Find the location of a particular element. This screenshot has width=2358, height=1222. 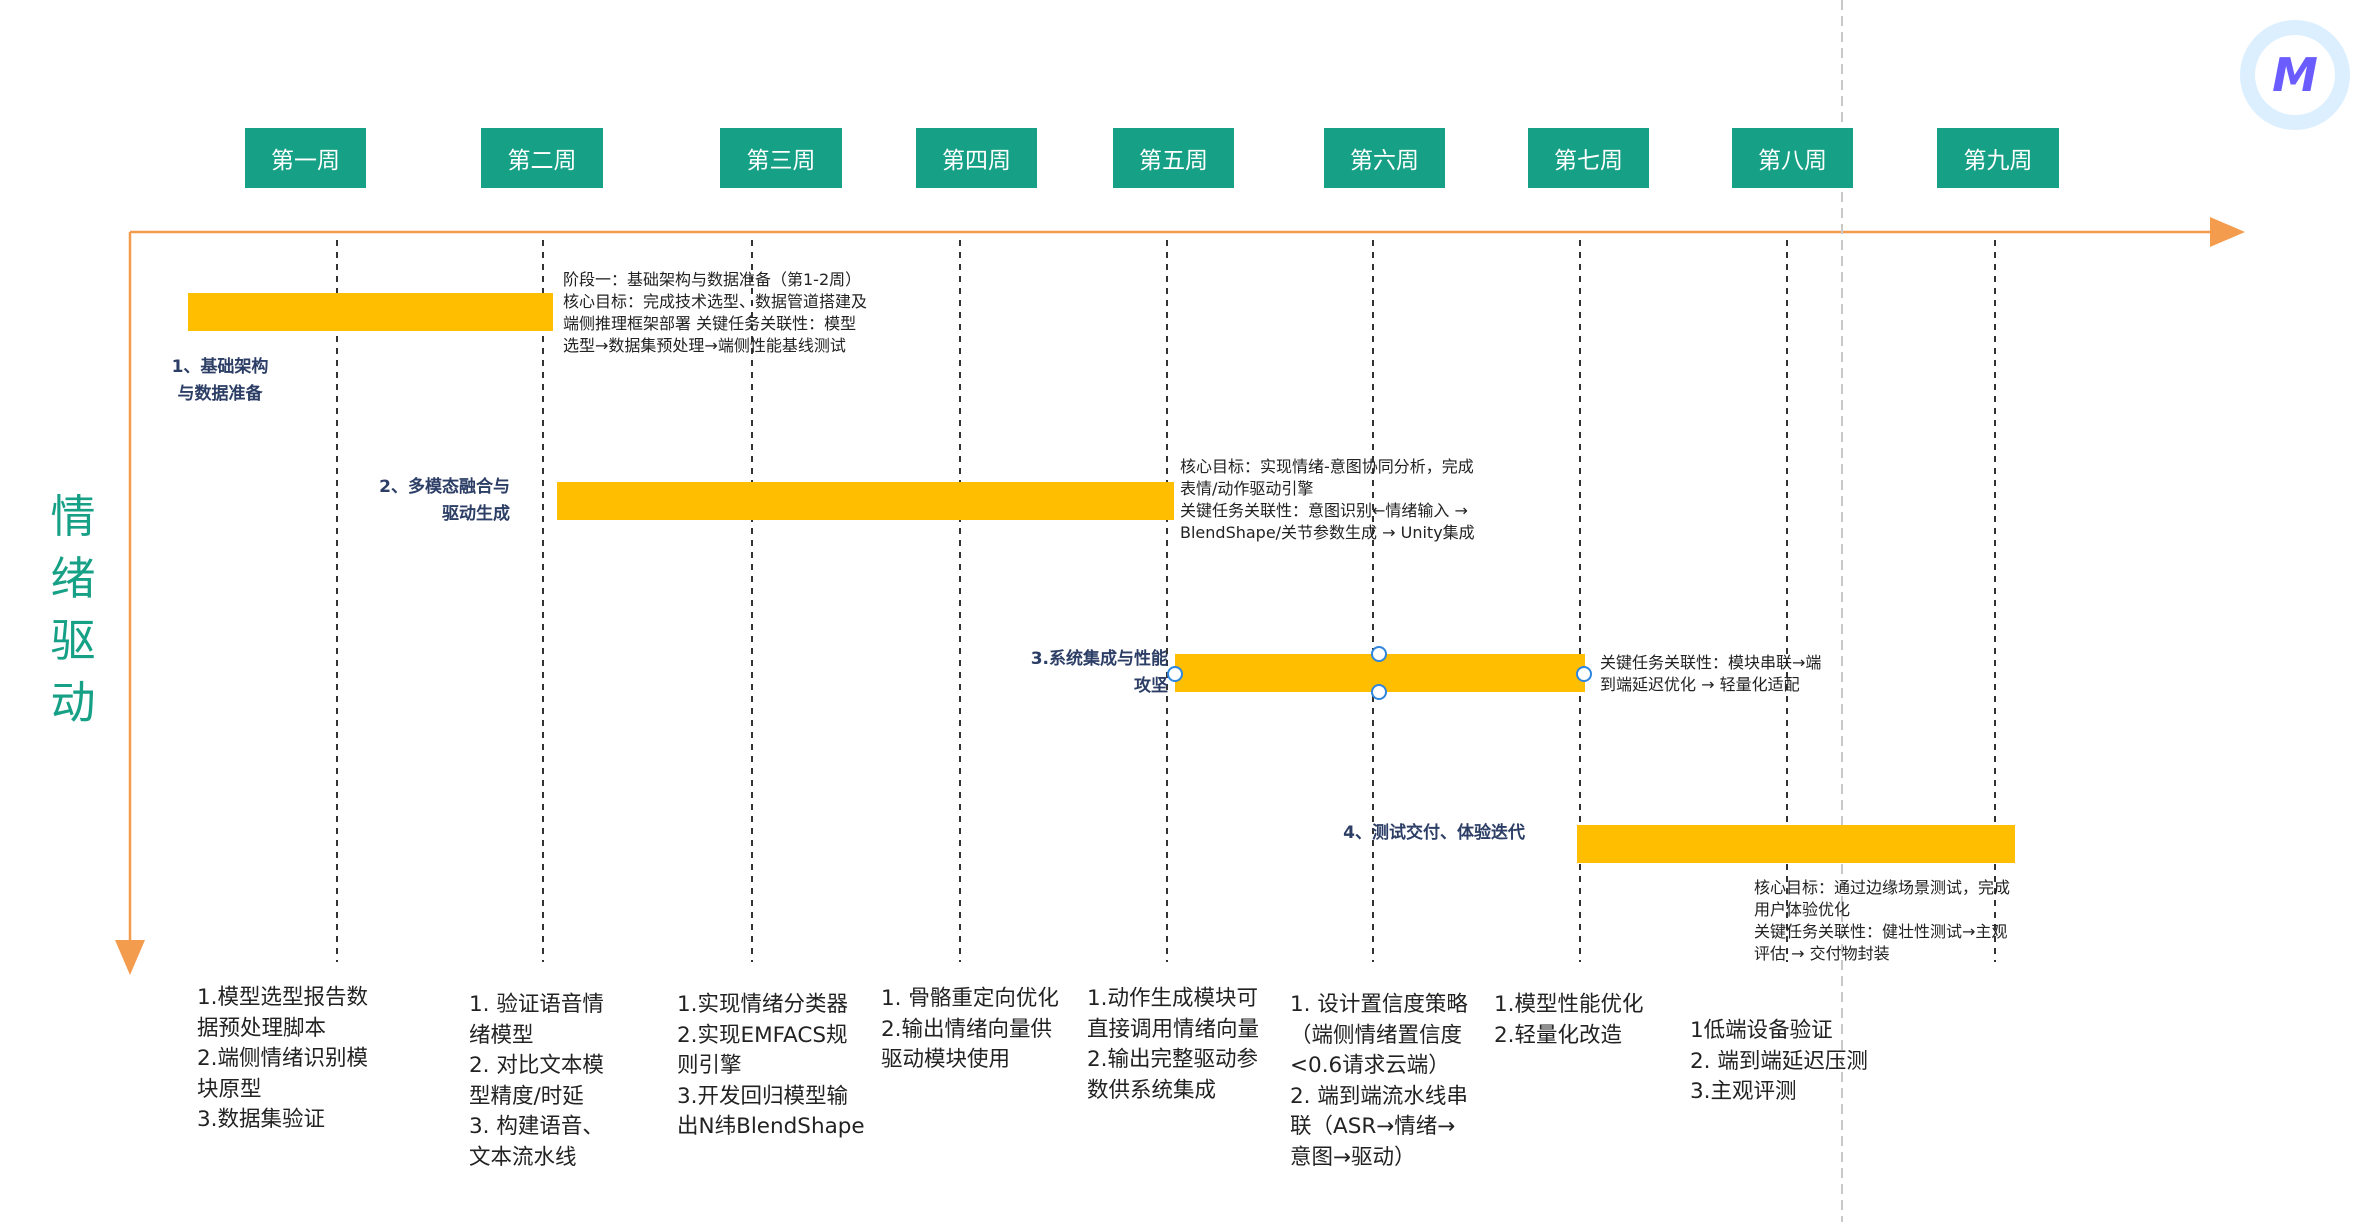

phase-2-bar is located at coordinates (865, 501).